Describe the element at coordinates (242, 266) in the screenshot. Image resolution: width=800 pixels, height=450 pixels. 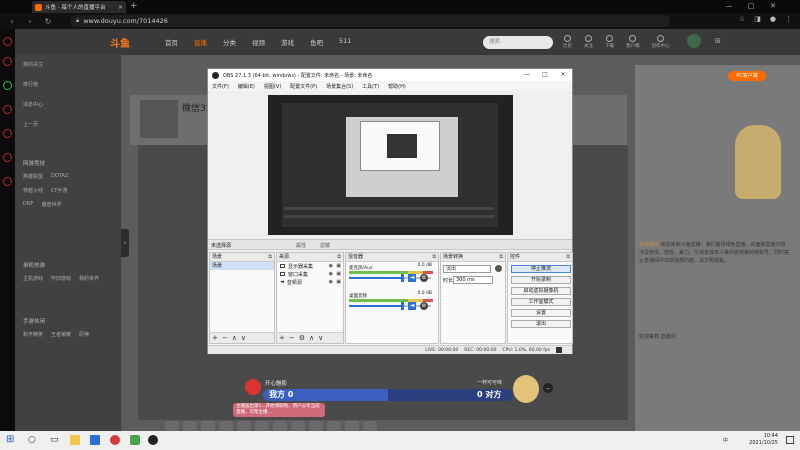
I see `scene-list-item: 场景` at that location.